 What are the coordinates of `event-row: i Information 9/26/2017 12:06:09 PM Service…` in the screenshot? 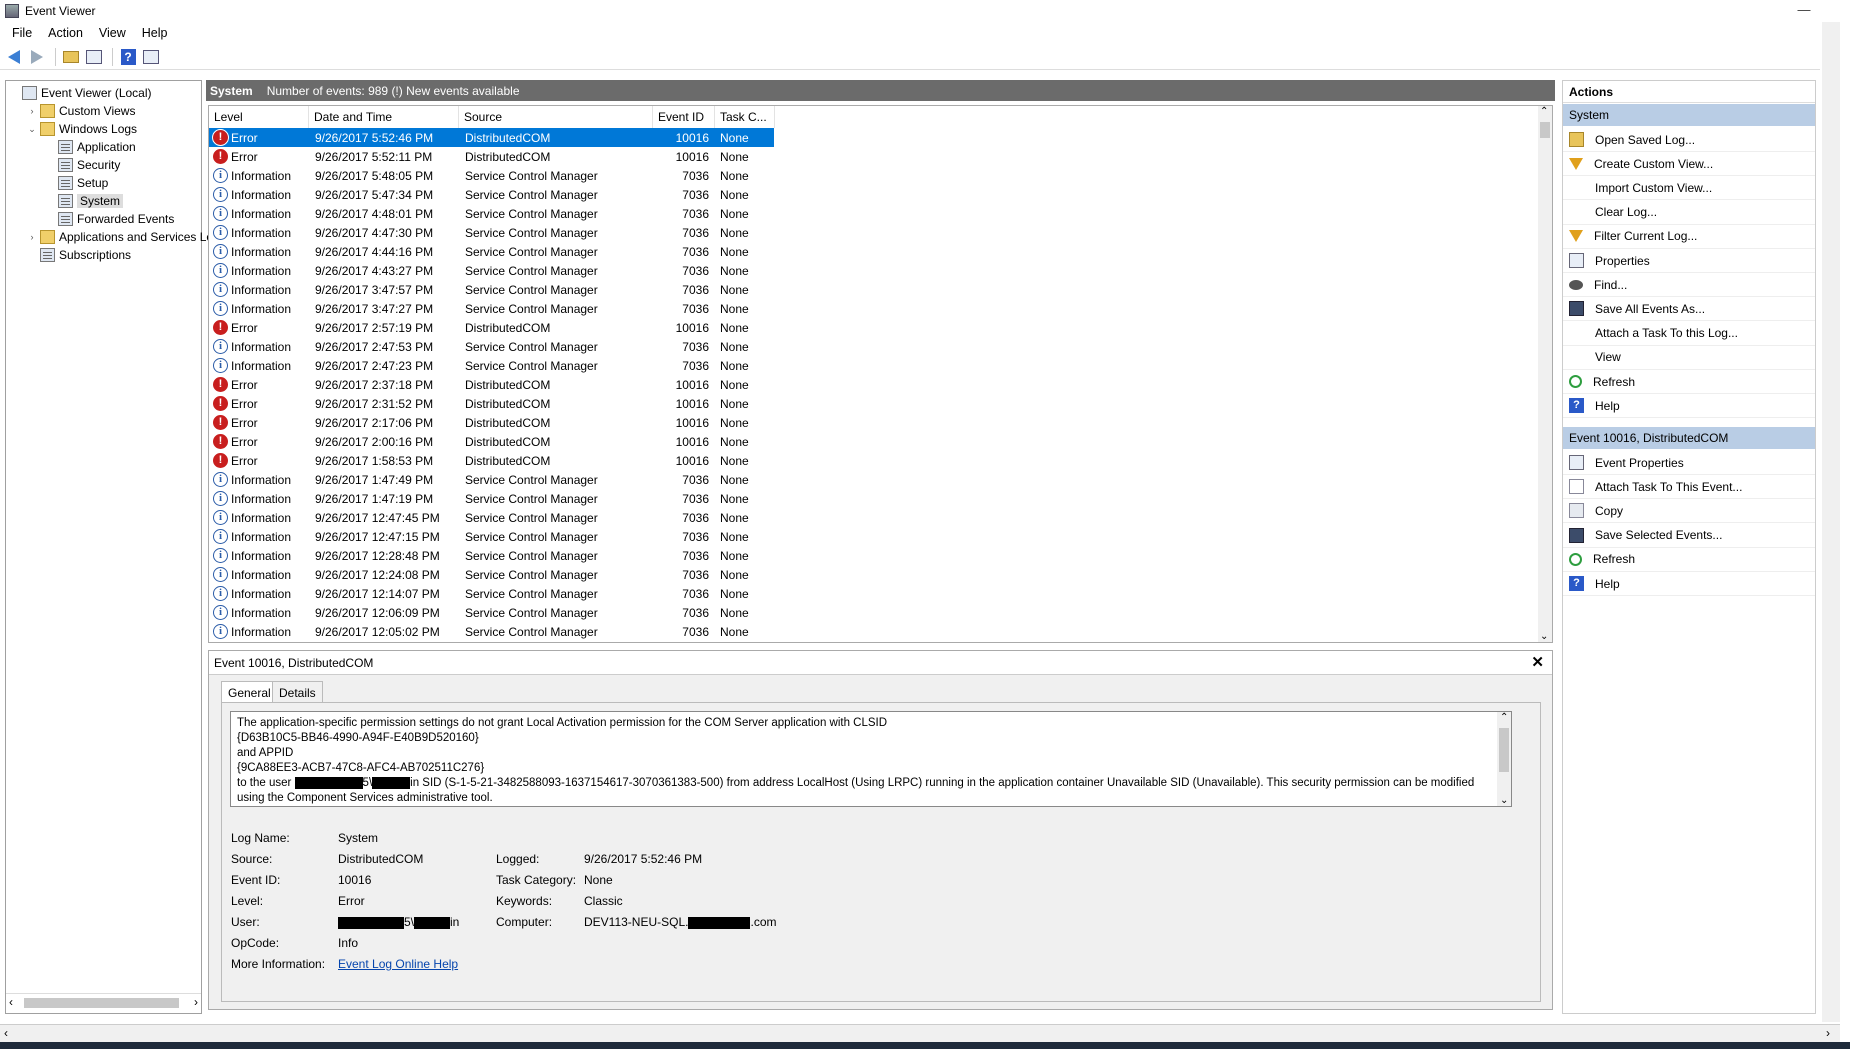 It's located at (491, 612).